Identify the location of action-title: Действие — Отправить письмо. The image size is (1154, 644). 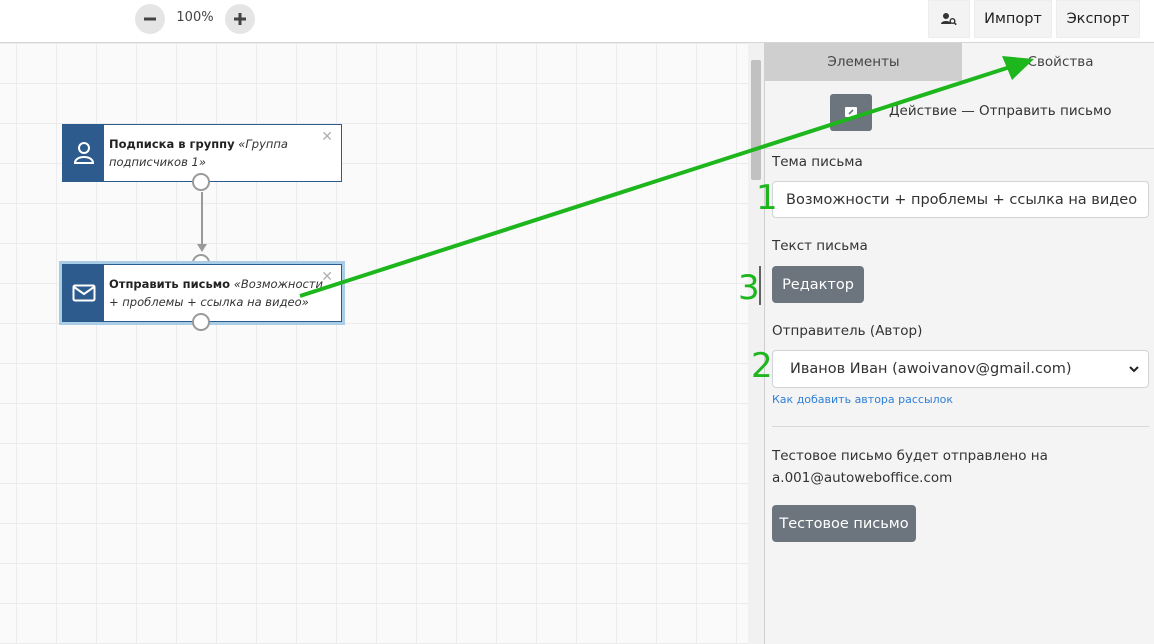
(1000, 111).